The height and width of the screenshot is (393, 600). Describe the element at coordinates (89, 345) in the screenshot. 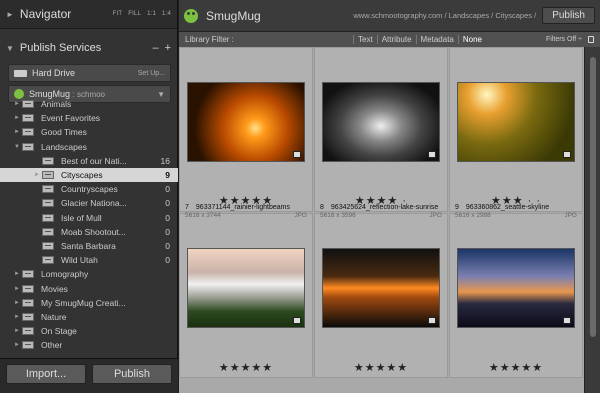

I see `collection-item: ► Other` at that location.